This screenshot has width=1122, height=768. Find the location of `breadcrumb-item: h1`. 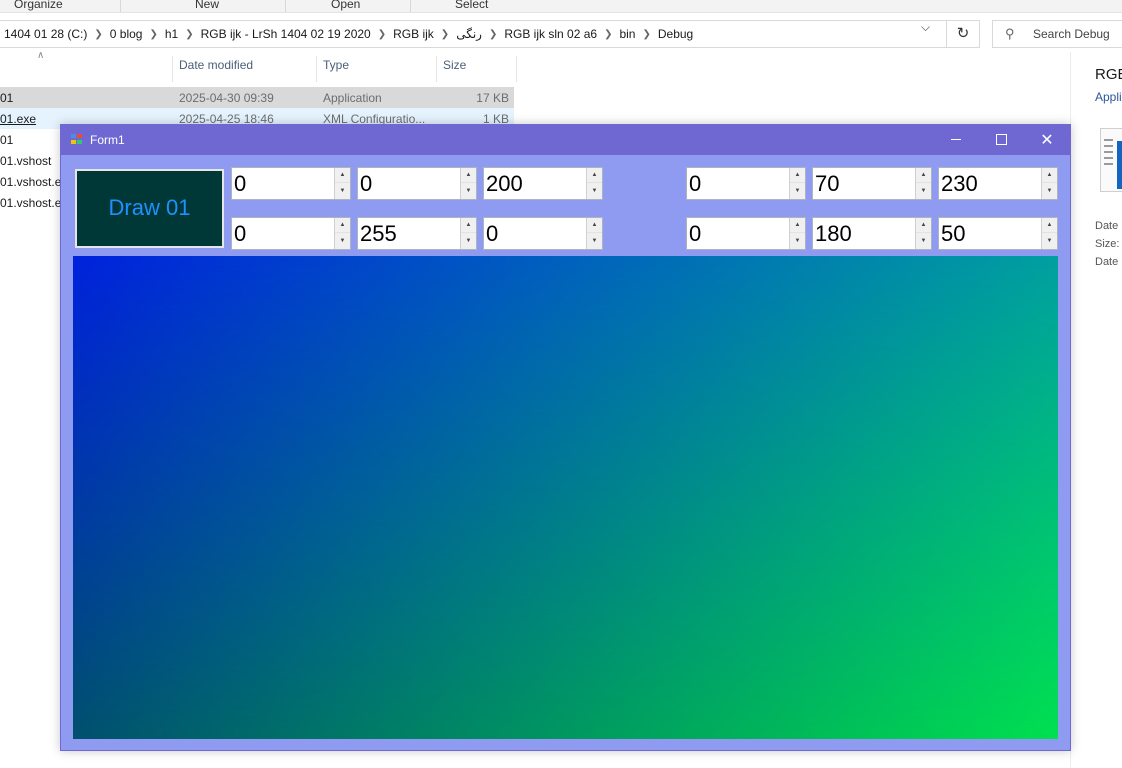

breadcrumb-item: h1 is located at coordinates (171, 34).